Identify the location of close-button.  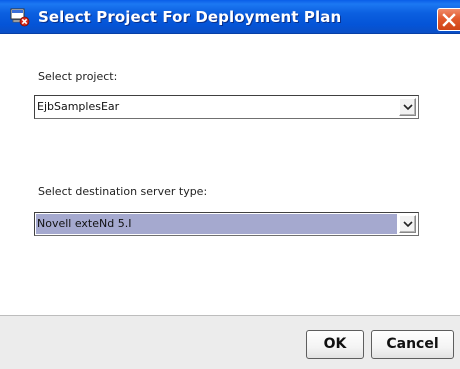
(448, 19).